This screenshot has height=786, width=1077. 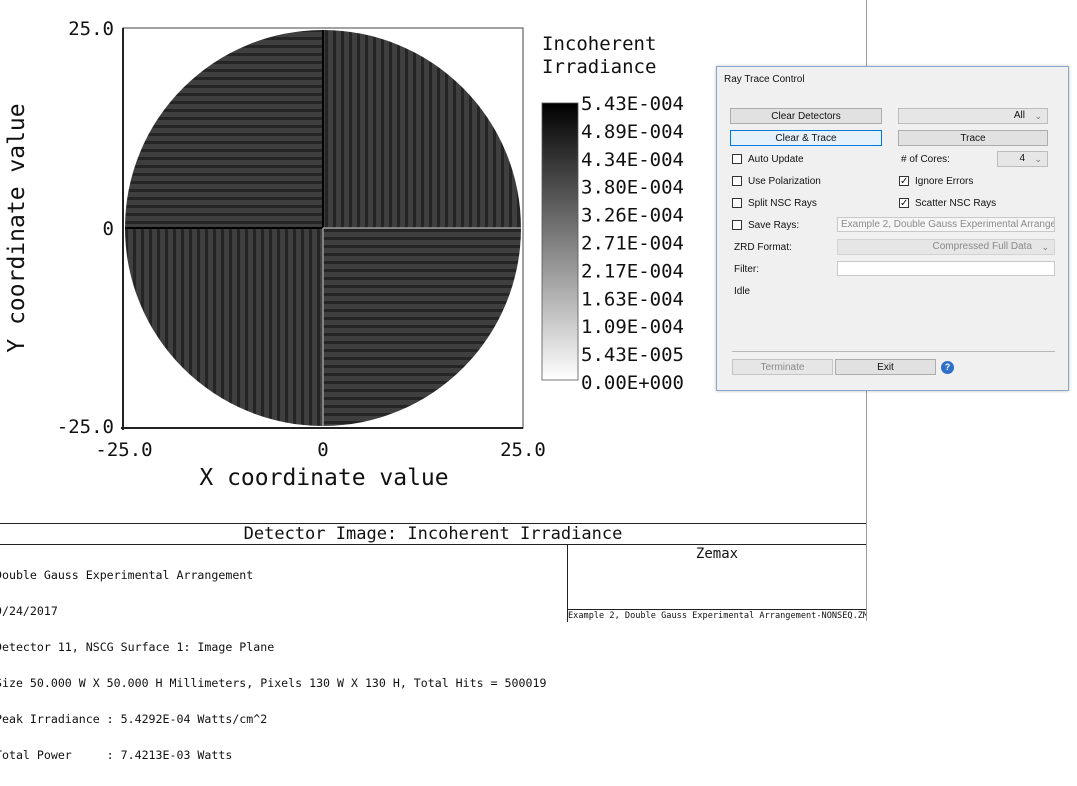 I want to click on save-rays-label: Save Rays:, so click(x=774, y=225).